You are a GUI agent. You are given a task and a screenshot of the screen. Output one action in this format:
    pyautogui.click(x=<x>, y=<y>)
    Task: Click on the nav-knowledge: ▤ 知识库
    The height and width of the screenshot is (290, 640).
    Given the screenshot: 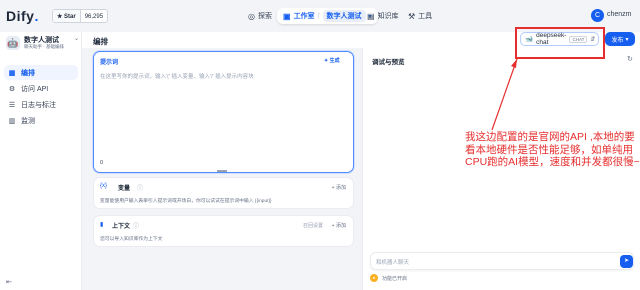 What is the action you would take?
    pyautogui.click(x=383, y=16)
    